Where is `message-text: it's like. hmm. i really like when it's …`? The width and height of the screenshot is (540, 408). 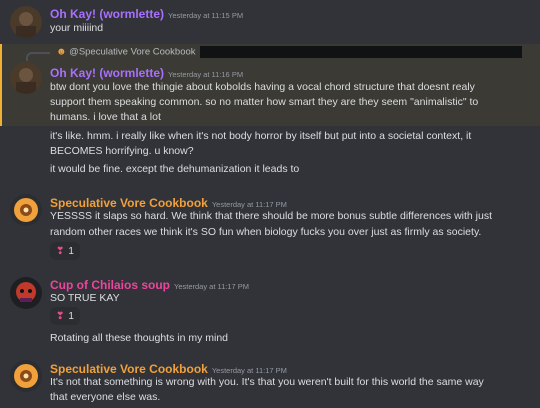
message-text: it's like. hmm. i really like when it's … is located at coordinates (261, 136).